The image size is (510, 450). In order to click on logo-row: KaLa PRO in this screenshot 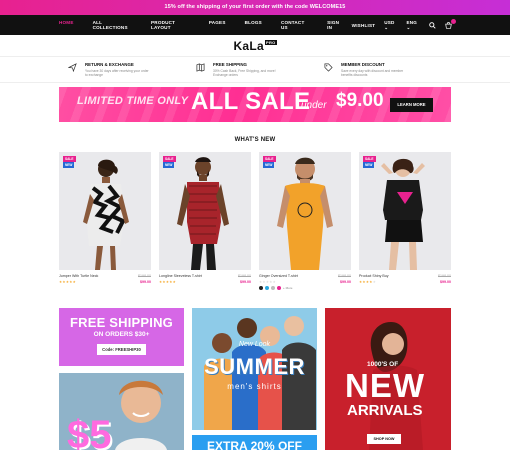, I will do `click(255, 45)`.